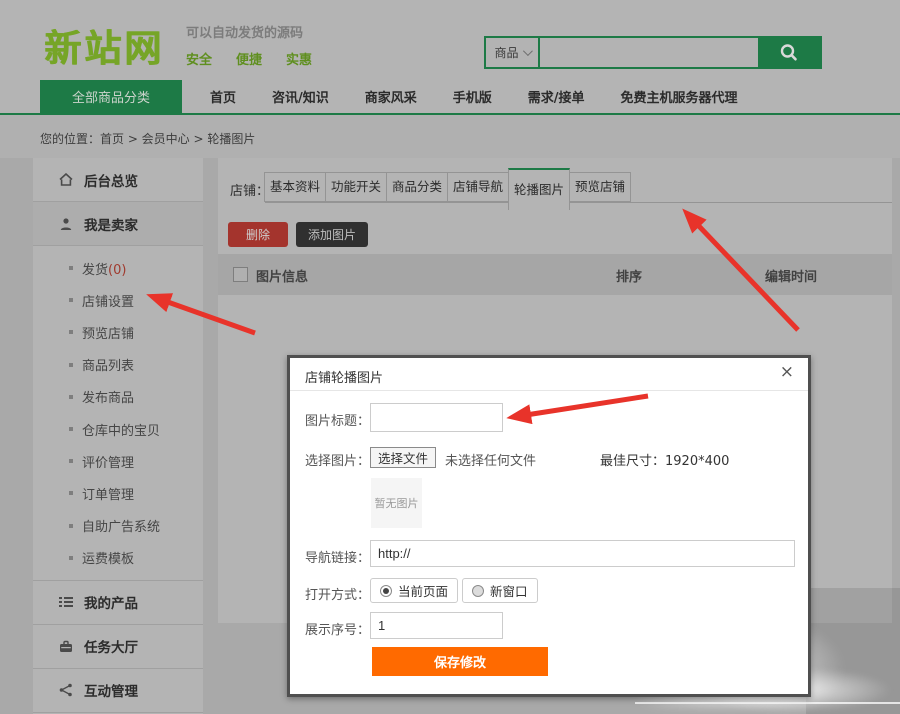  What do you see at coordinates (245, 33) in the screenshot?
I see `tagline-text: 可以自动发货的源码` at bounding box center [245, 33].